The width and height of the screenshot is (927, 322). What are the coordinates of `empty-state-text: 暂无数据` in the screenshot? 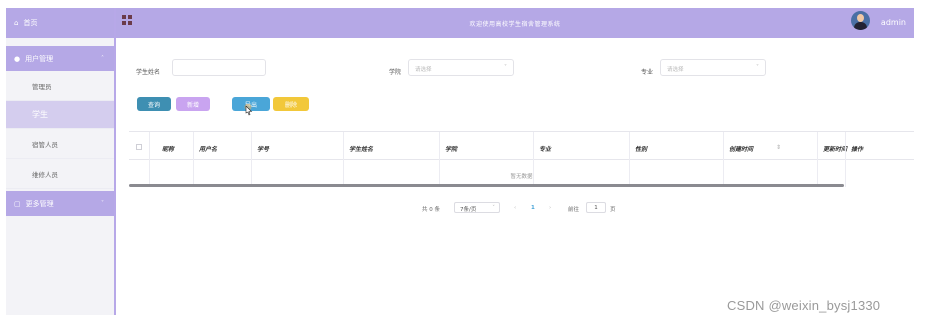 It's located at (521, 177).